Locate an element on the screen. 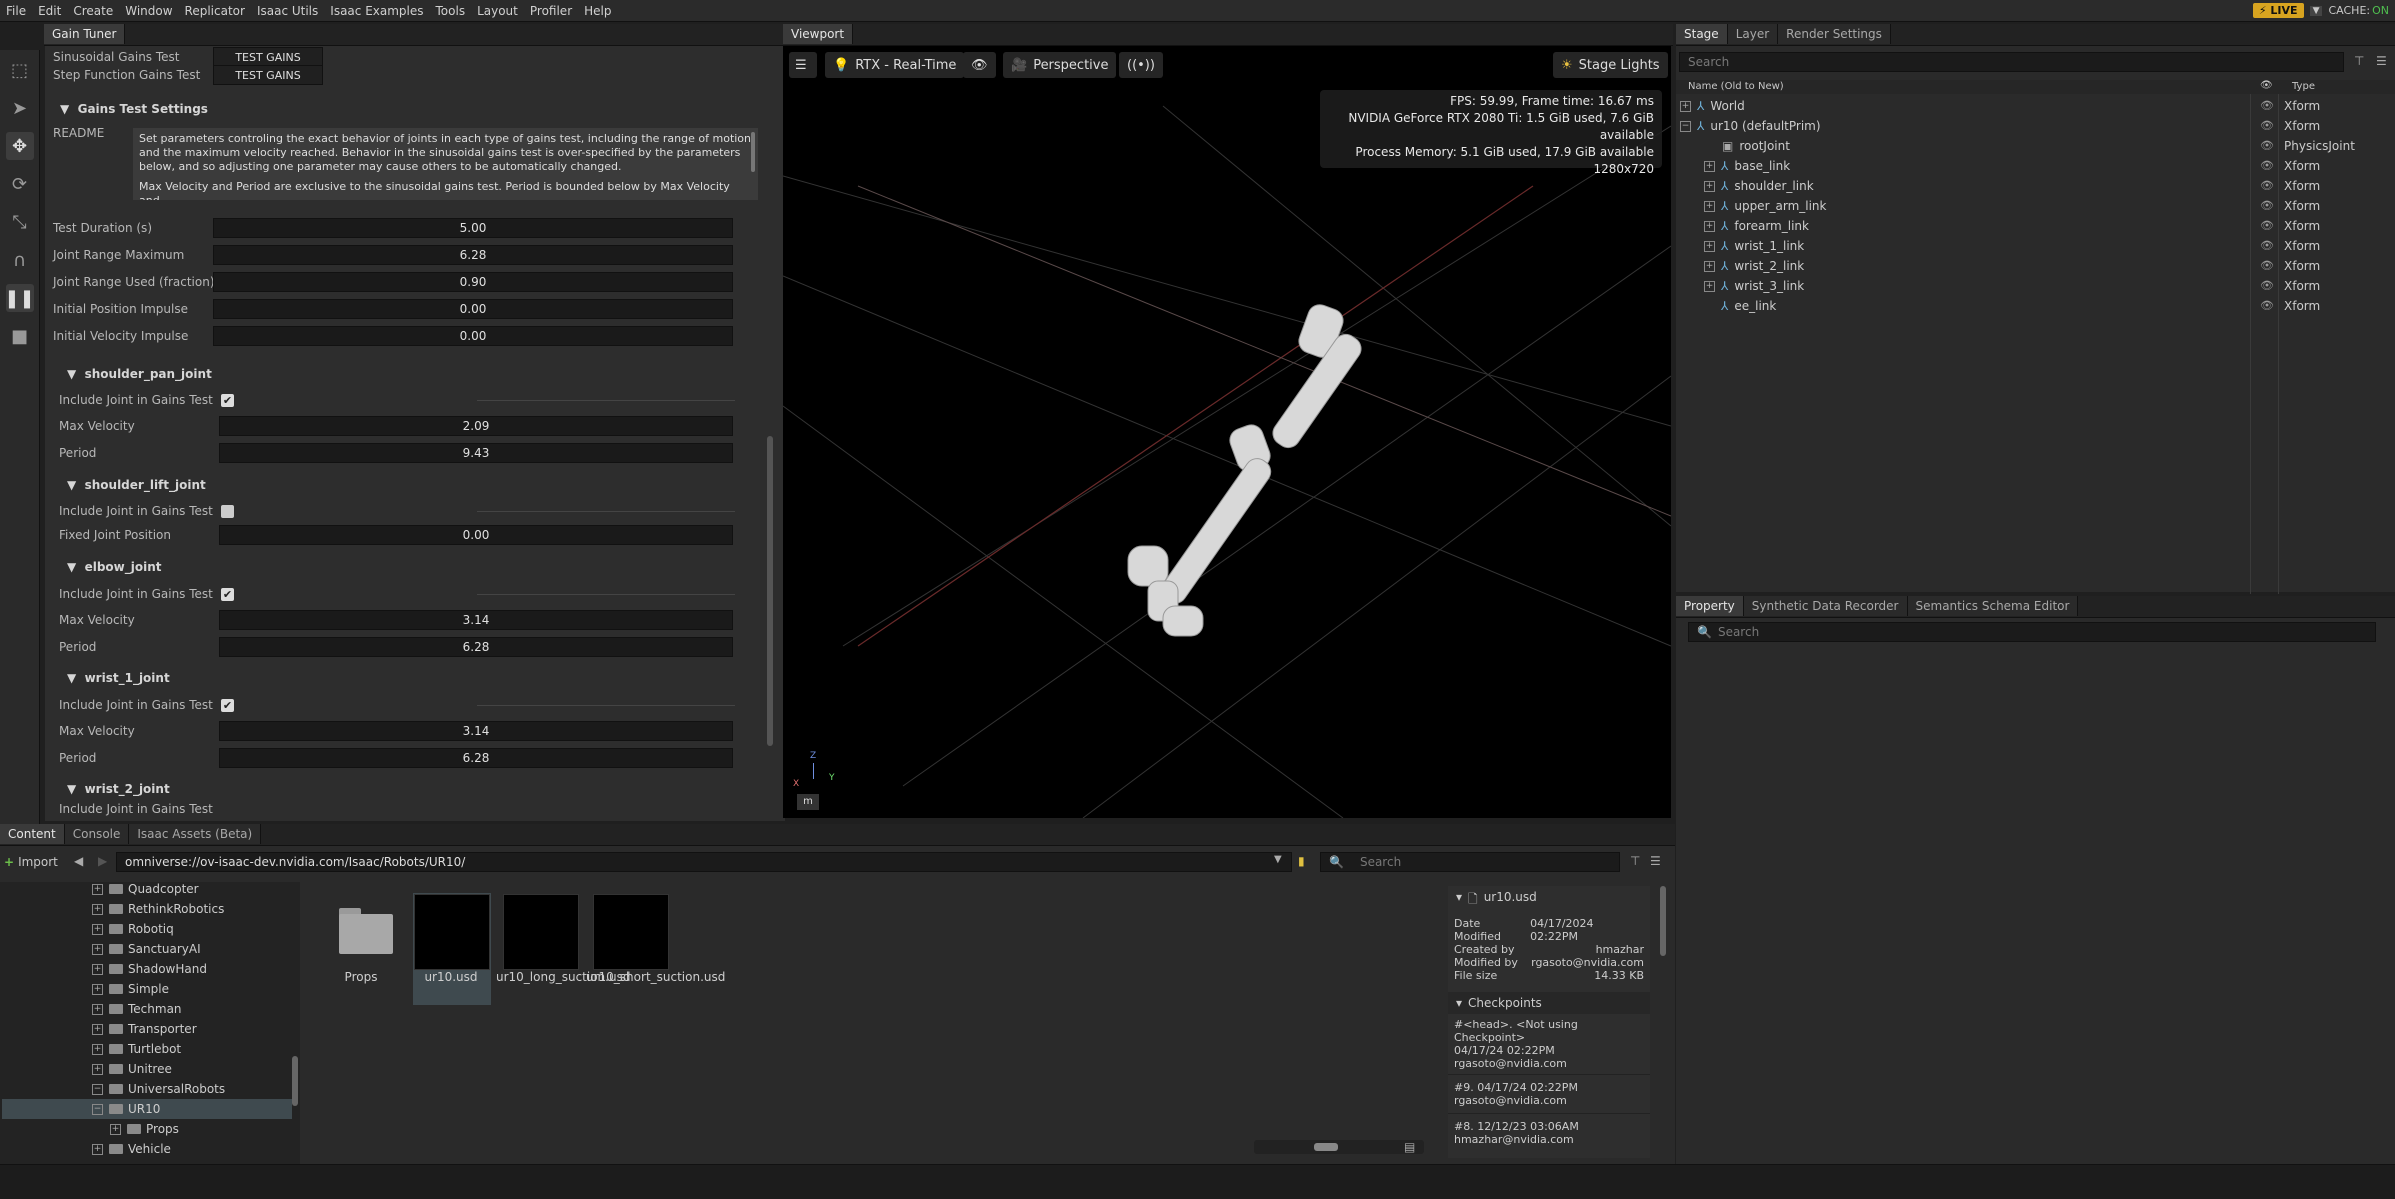 The height and width of the screenshot is (1199, 2395). test-duration-field: 5.00 is located at coordinates (473, 228).